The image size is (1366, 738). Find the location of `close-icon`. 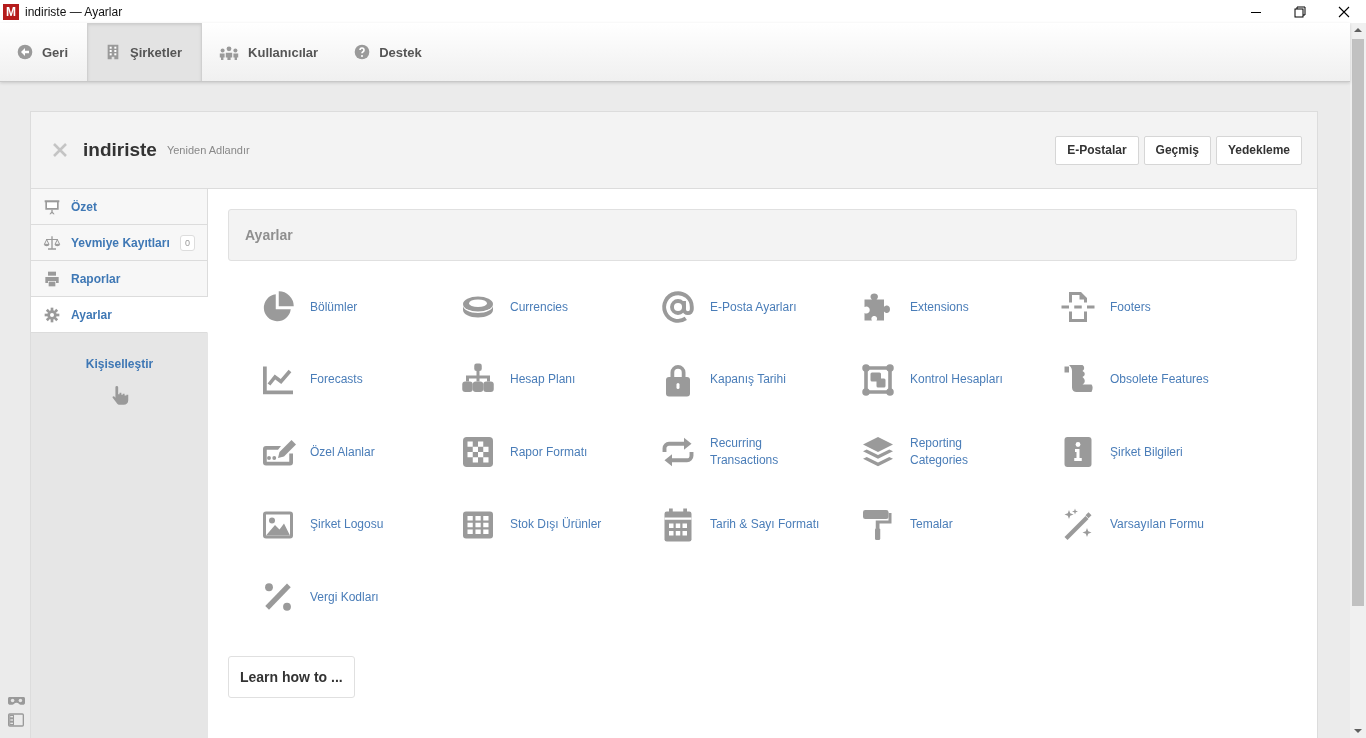

close-icon is located at coordinates (1344, 11).